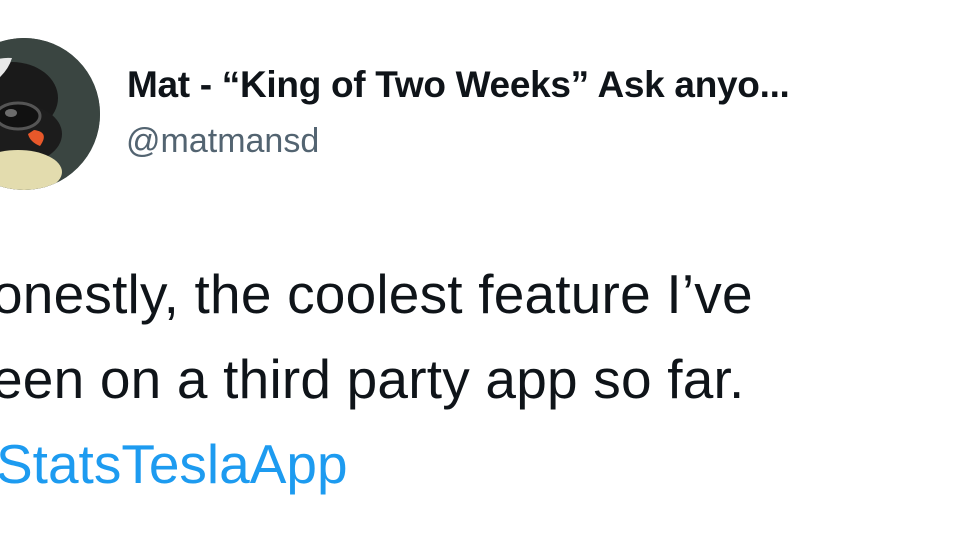  What do you see at coordinates (372, 379) in the screenshot?
I see `tweet-text-line-2: een on a third party app so far.` at bounding box center [372, 379].